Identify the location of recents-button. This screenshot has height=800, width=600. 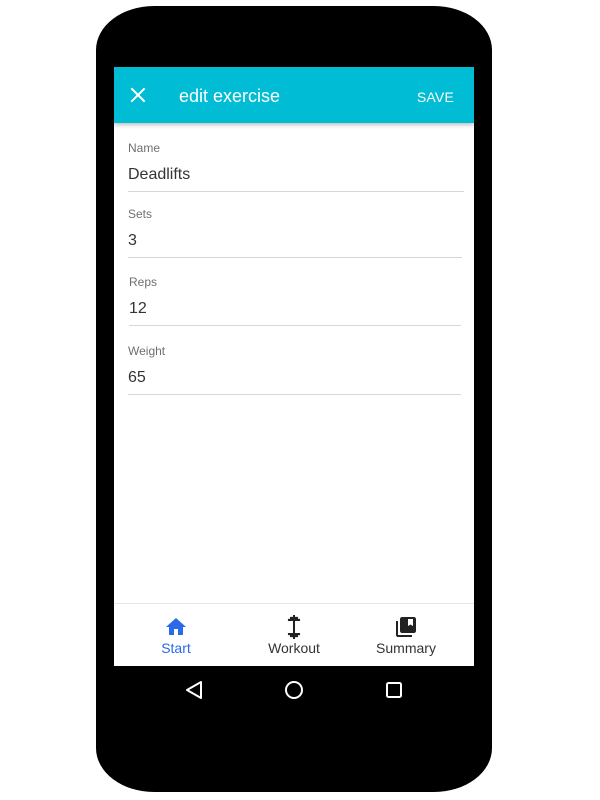
(394, 690).